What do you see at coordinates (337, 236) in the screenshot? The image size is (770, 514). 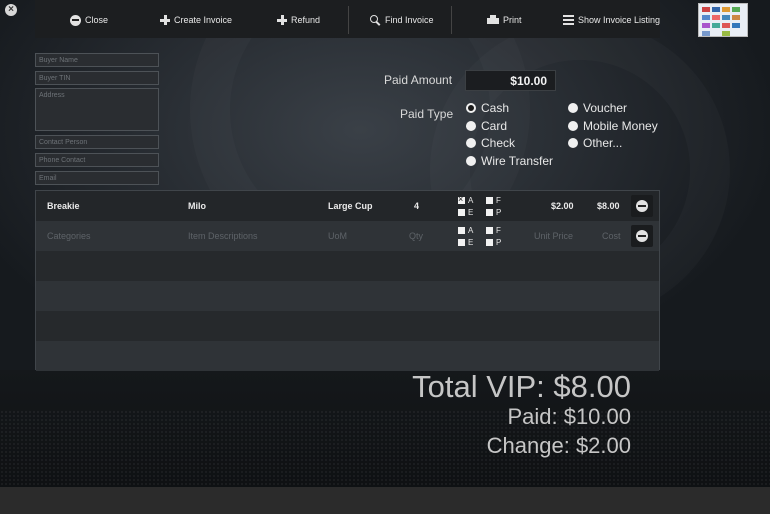 I see `uom-placeholder: UoM` at bounding box center [337, 236].